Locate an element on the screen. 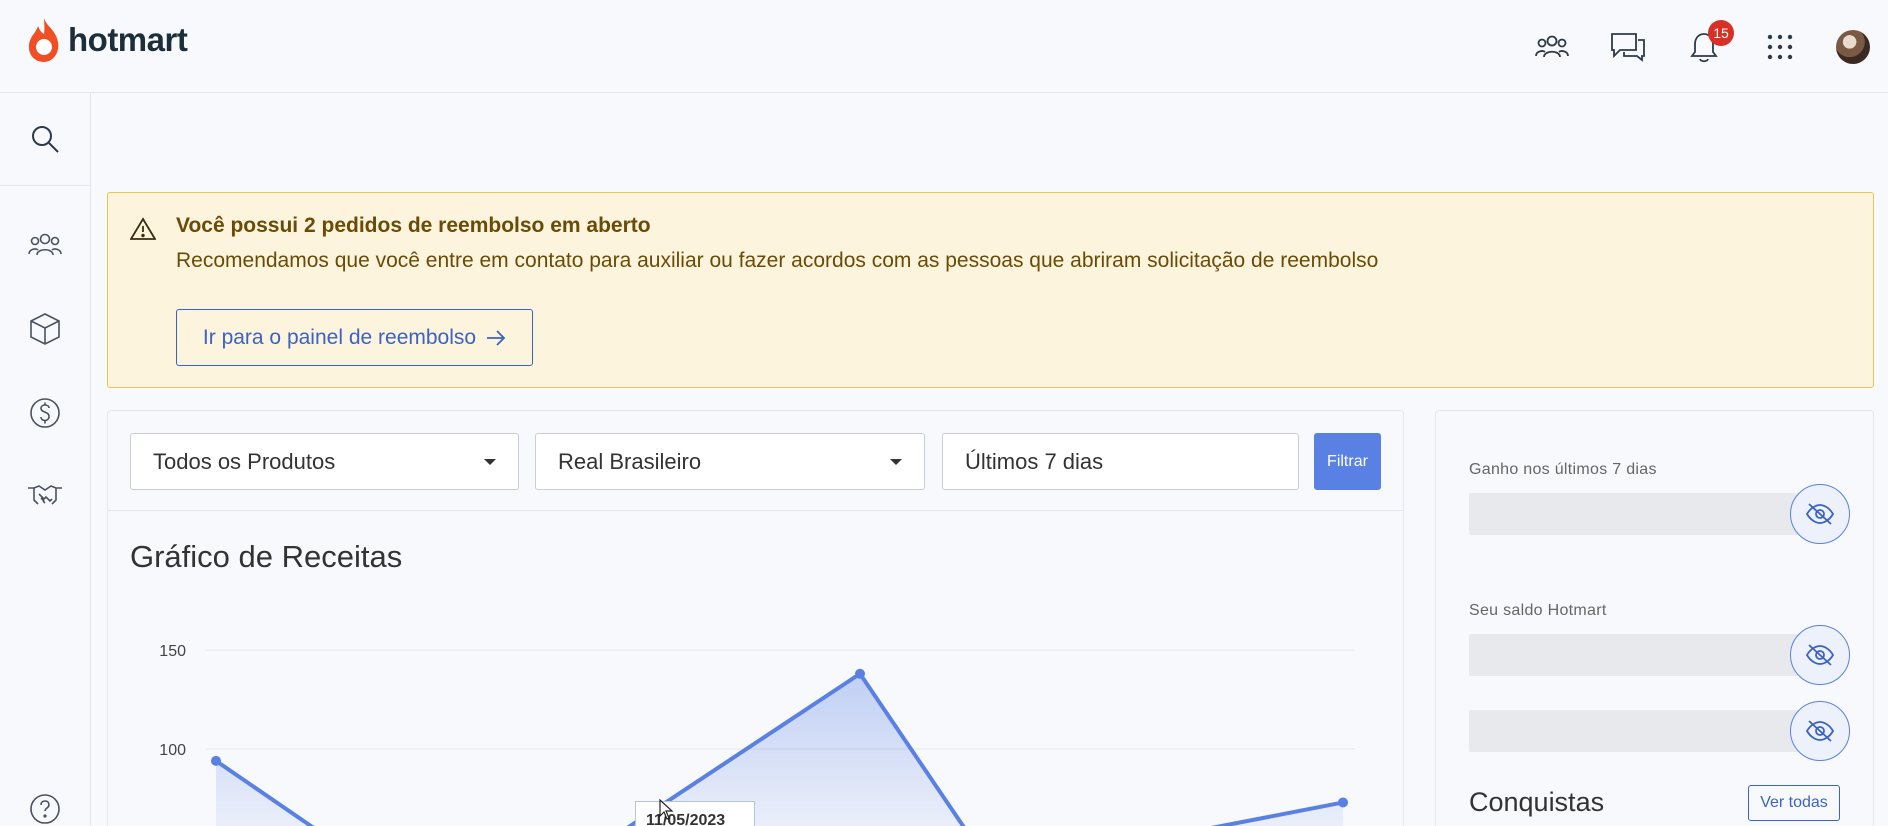  apps-grid-icon is located at coordinates (1780, 46).